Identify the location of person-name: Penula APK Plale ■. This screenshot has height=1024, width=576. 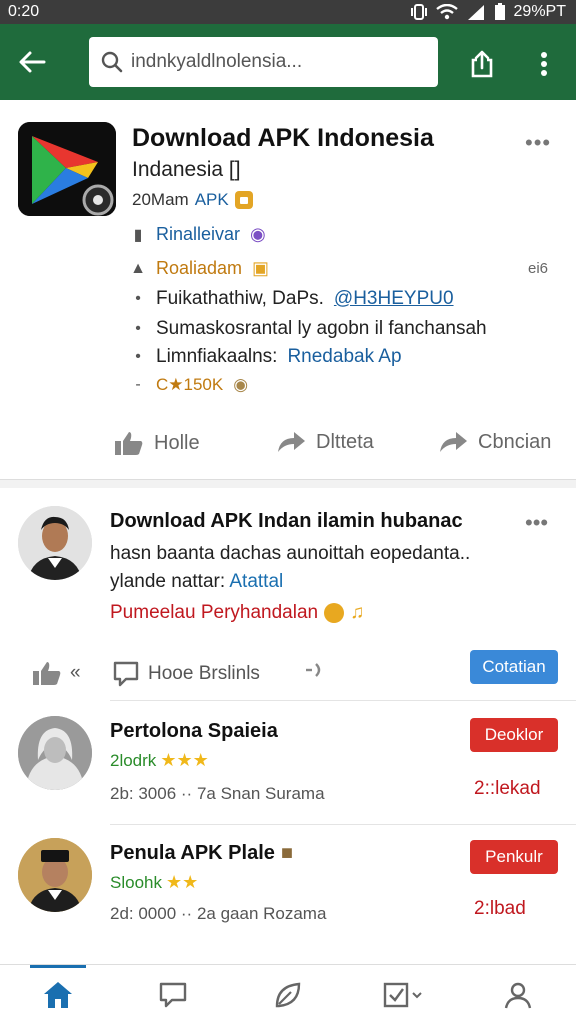
(201, 853).